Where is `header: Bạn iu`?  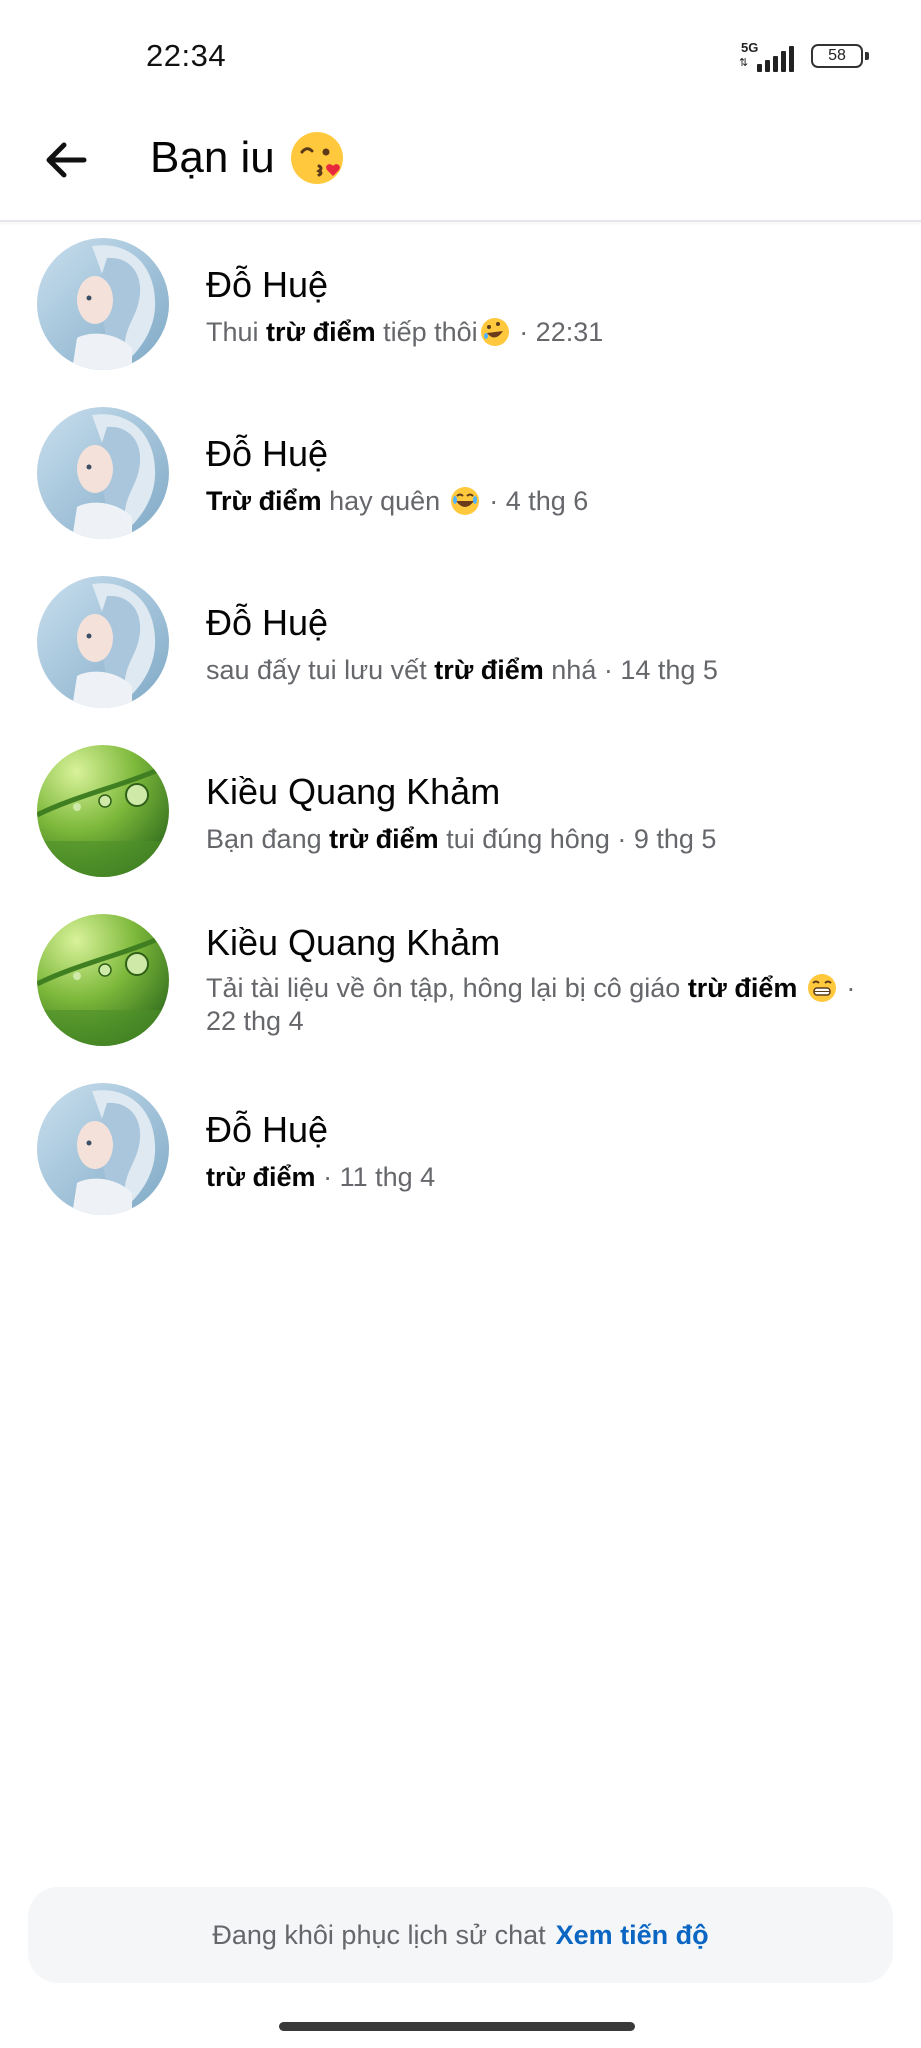
header: Bạn iu is located at coordinates (460, 166).